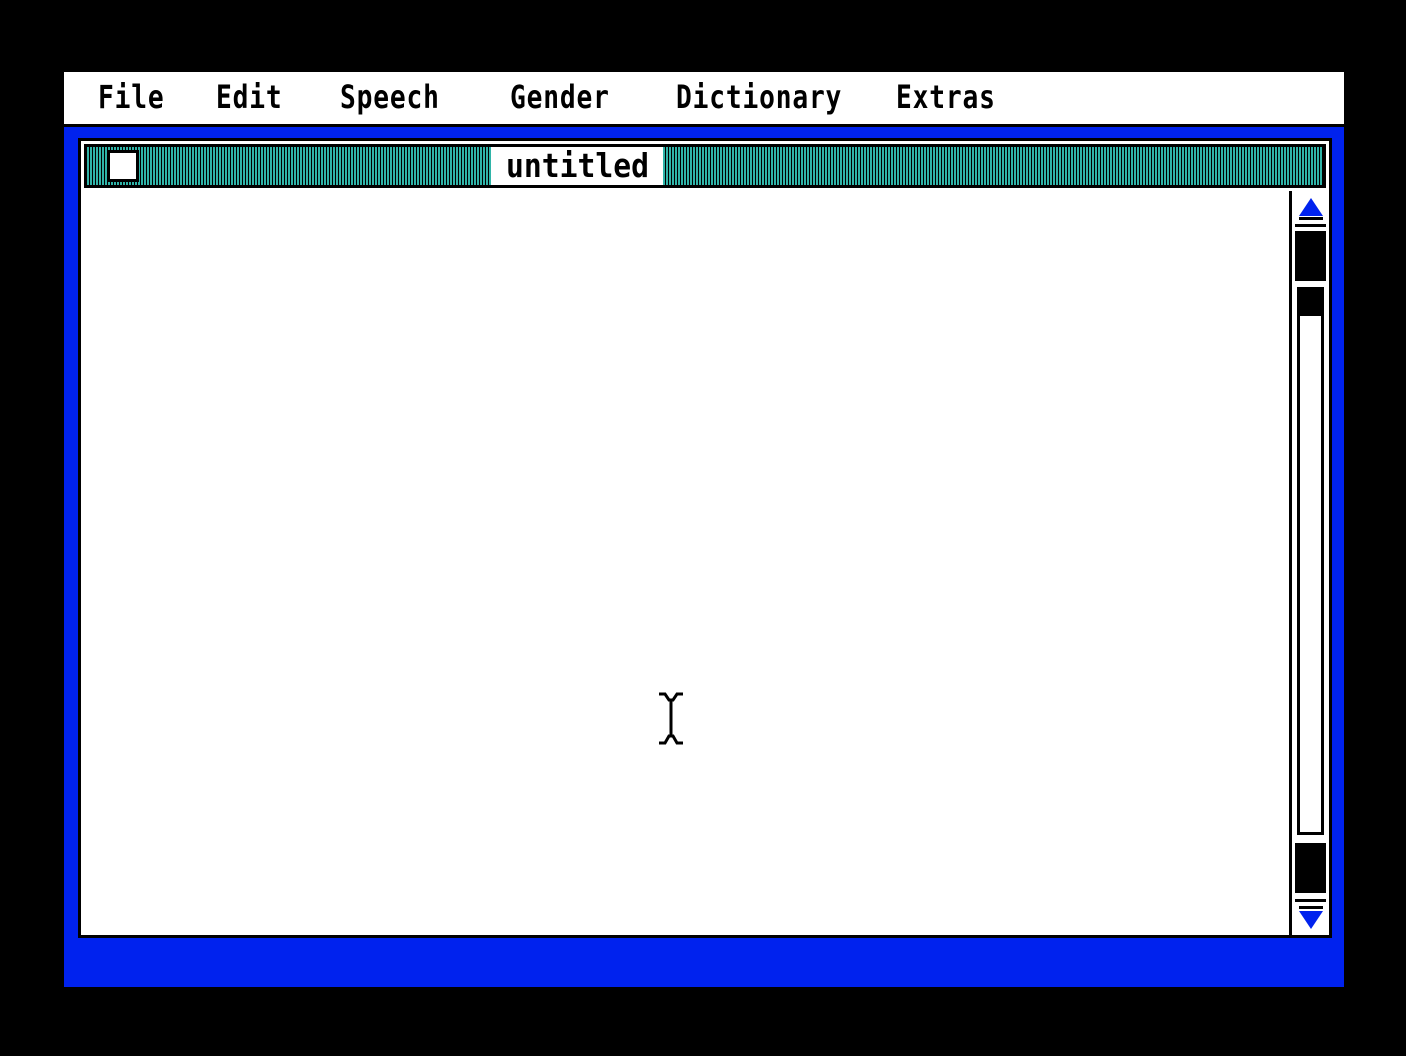 Image resolution: width=1406 pixels, height=1056 pixels. I want to click on menu-extras: Extras, so click(946, 97).